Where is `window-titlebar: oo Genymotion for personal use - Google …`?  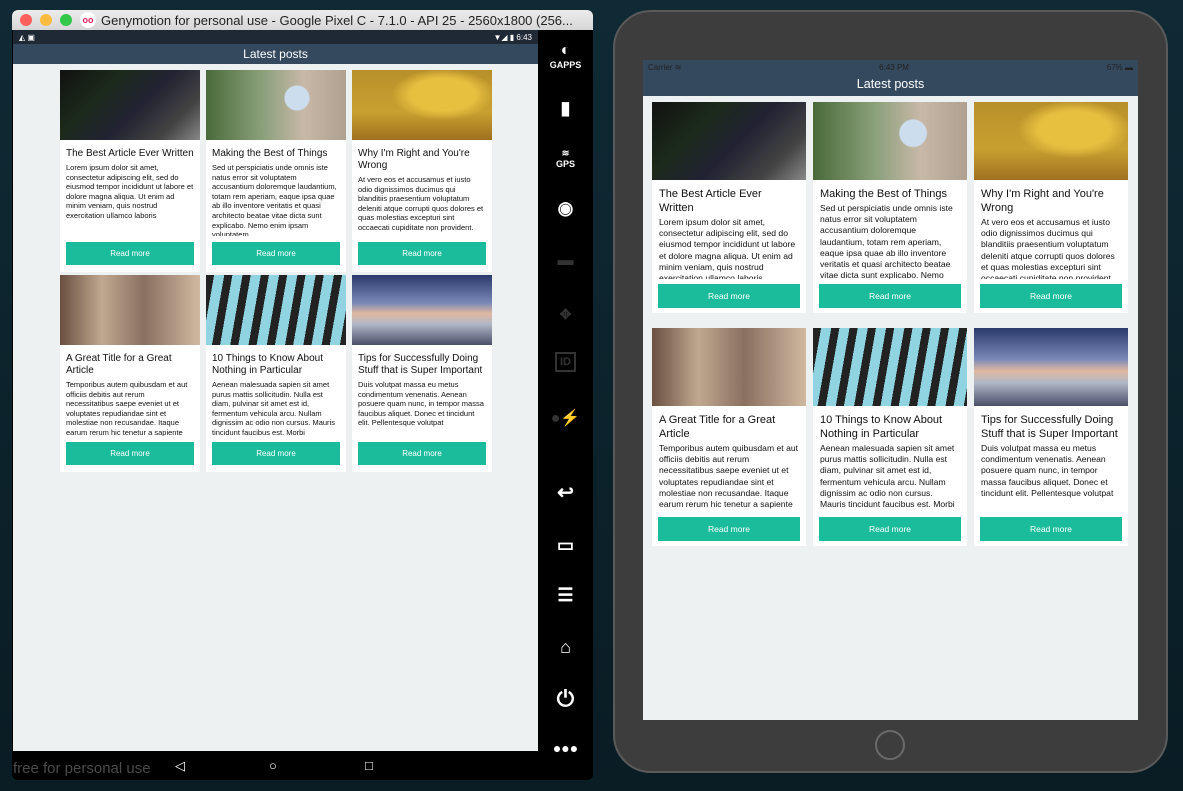 window-titlebar: oo Genymotion for personal use - Google … is located at coordinates (302, 20).